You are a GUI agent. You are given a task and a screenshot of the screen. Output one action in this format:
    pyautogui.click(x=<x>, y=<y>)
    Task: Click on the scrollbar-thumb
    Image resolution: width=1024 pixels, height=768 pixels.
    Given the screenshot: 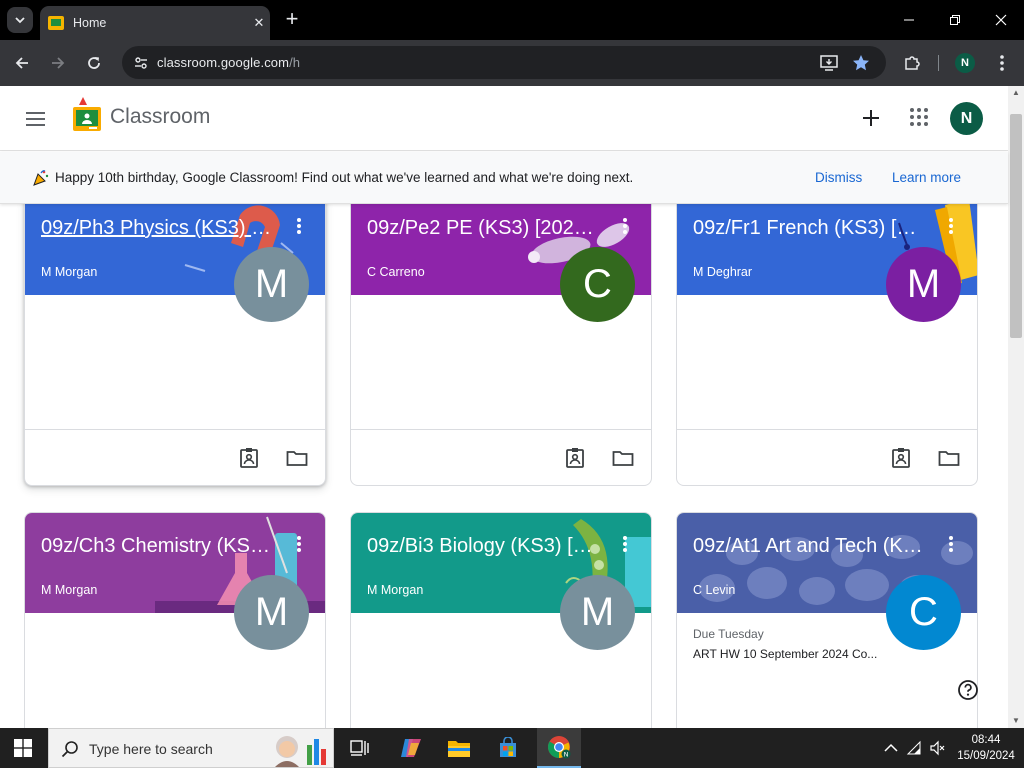 What is the action you would take?
    pyautogui.click(x=1016, y=226)
    